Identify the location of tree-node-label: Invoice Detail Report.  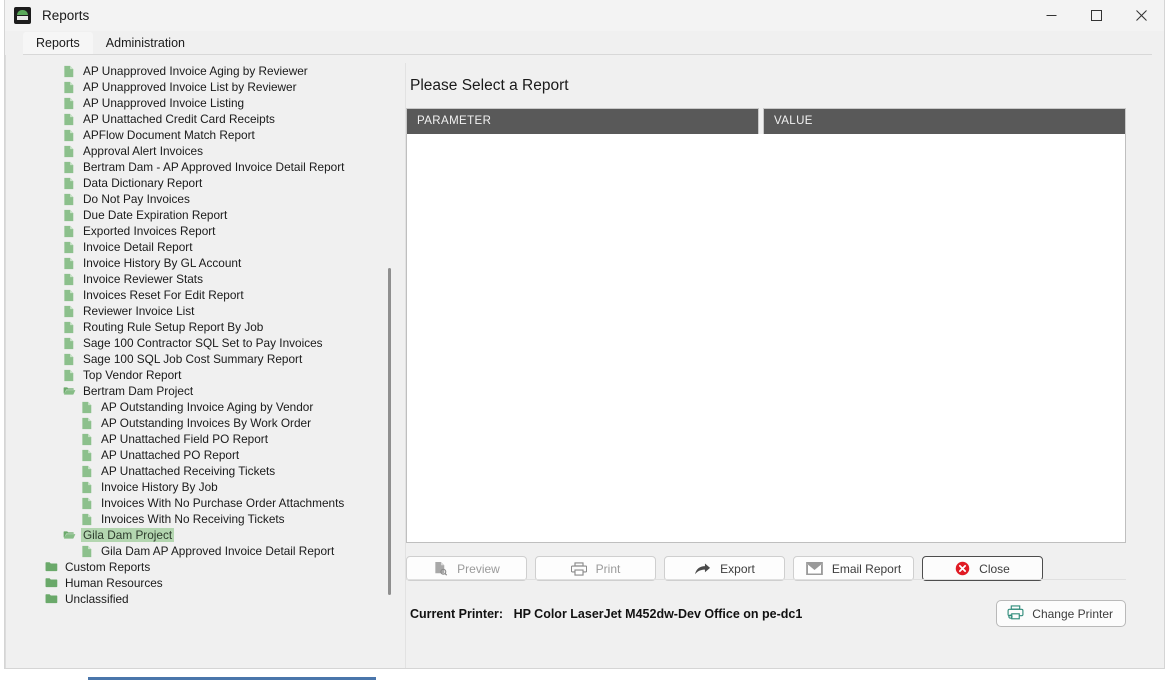
(138, 247).